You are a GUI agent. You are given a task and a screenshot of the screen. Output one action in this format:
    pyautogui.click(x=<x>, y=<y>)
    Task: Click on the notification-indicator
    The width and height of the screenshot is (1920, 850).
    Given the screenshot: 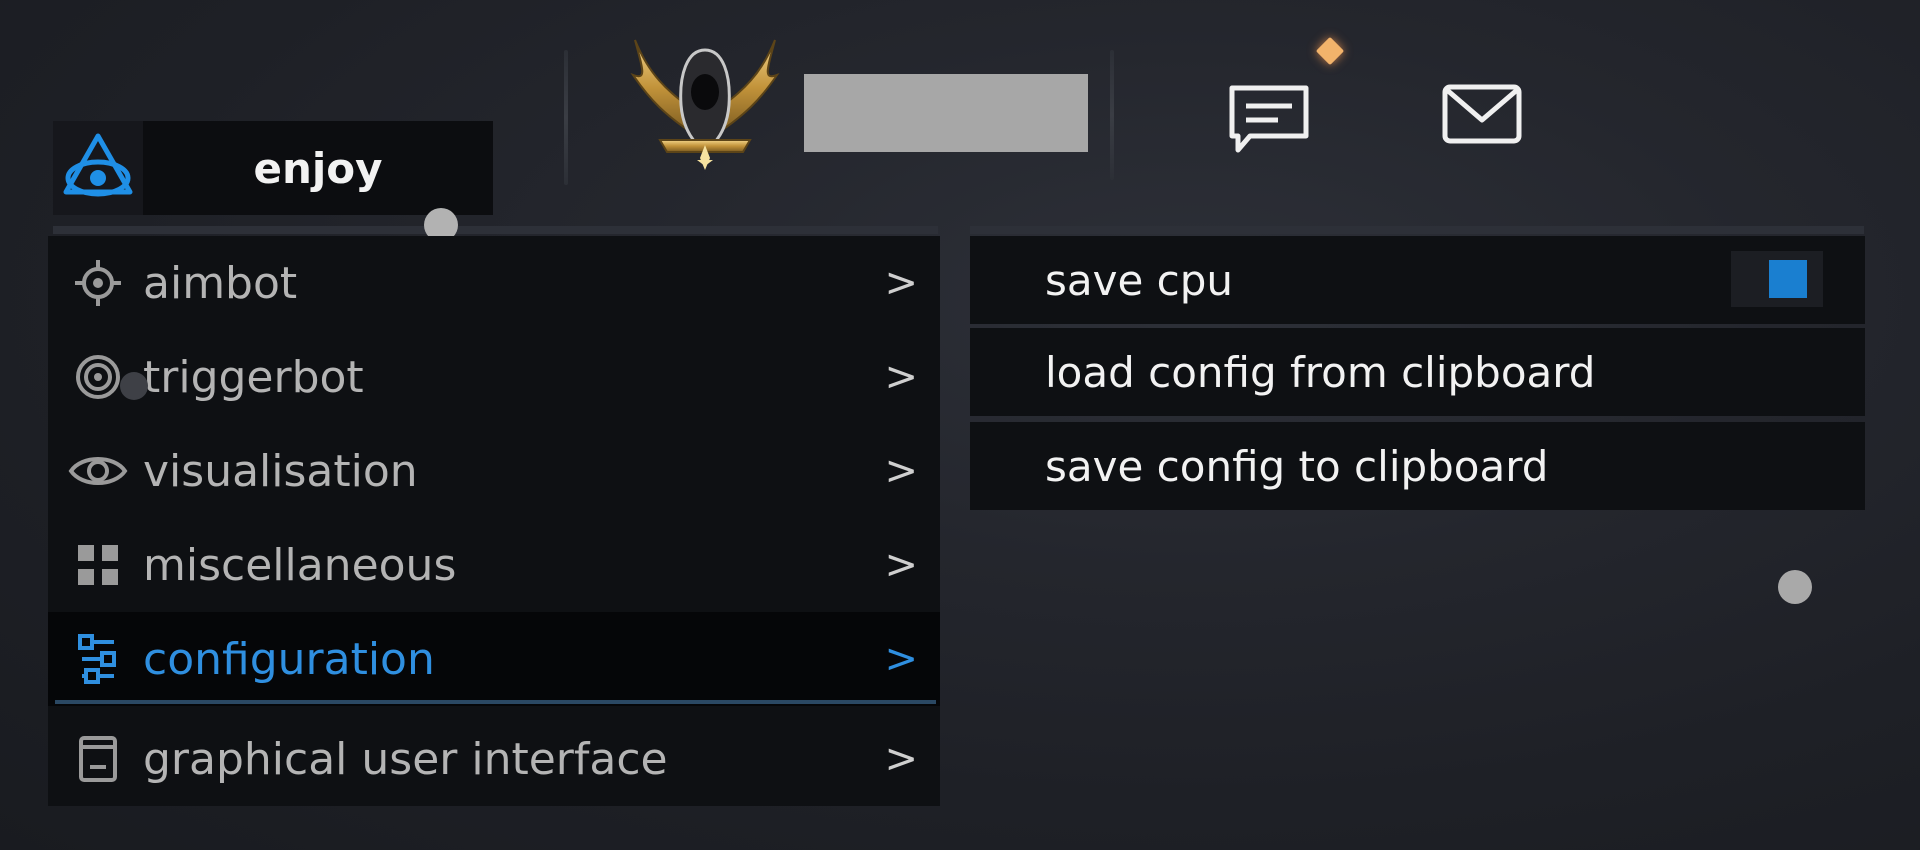 What is the action you would take?
    pyautogui.click(x=1330, y=51)
    